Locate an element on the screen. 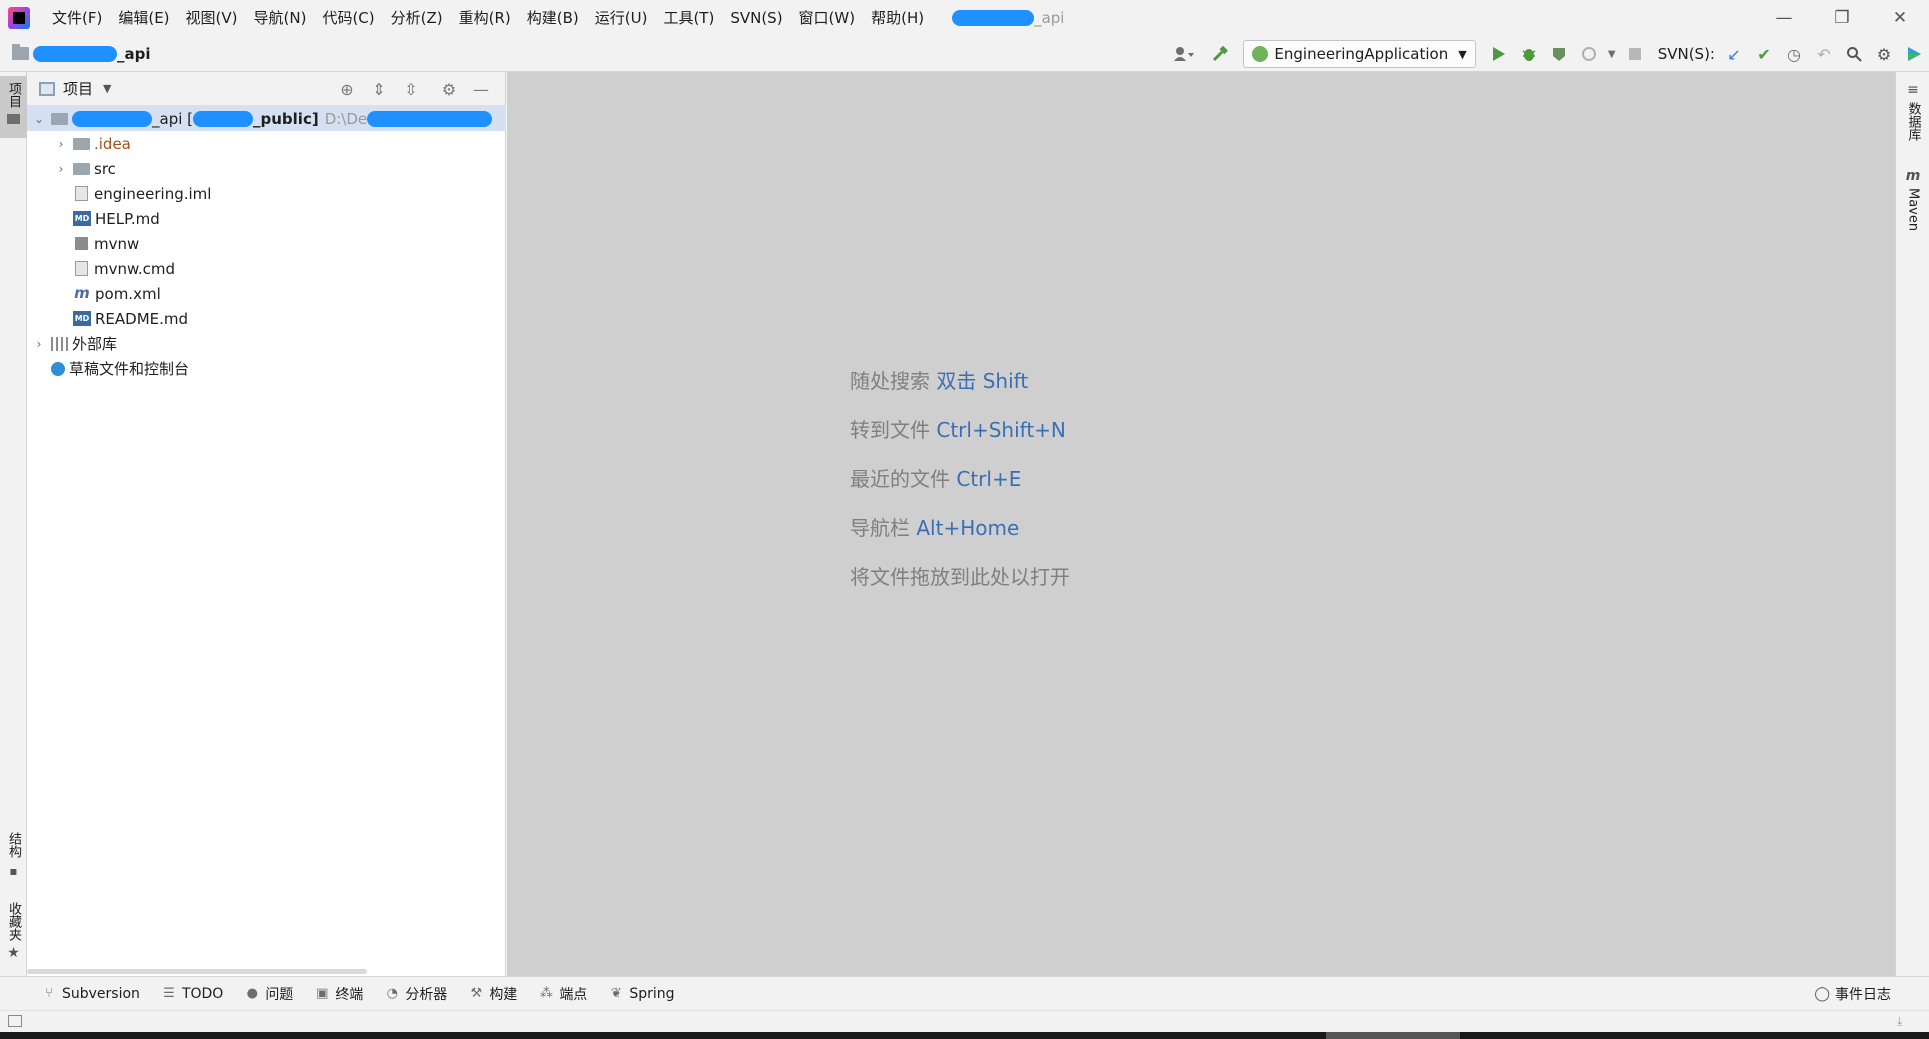  right-tool-strip: ≡ 数据库 m Maven is located at coordinates (1912, 524).